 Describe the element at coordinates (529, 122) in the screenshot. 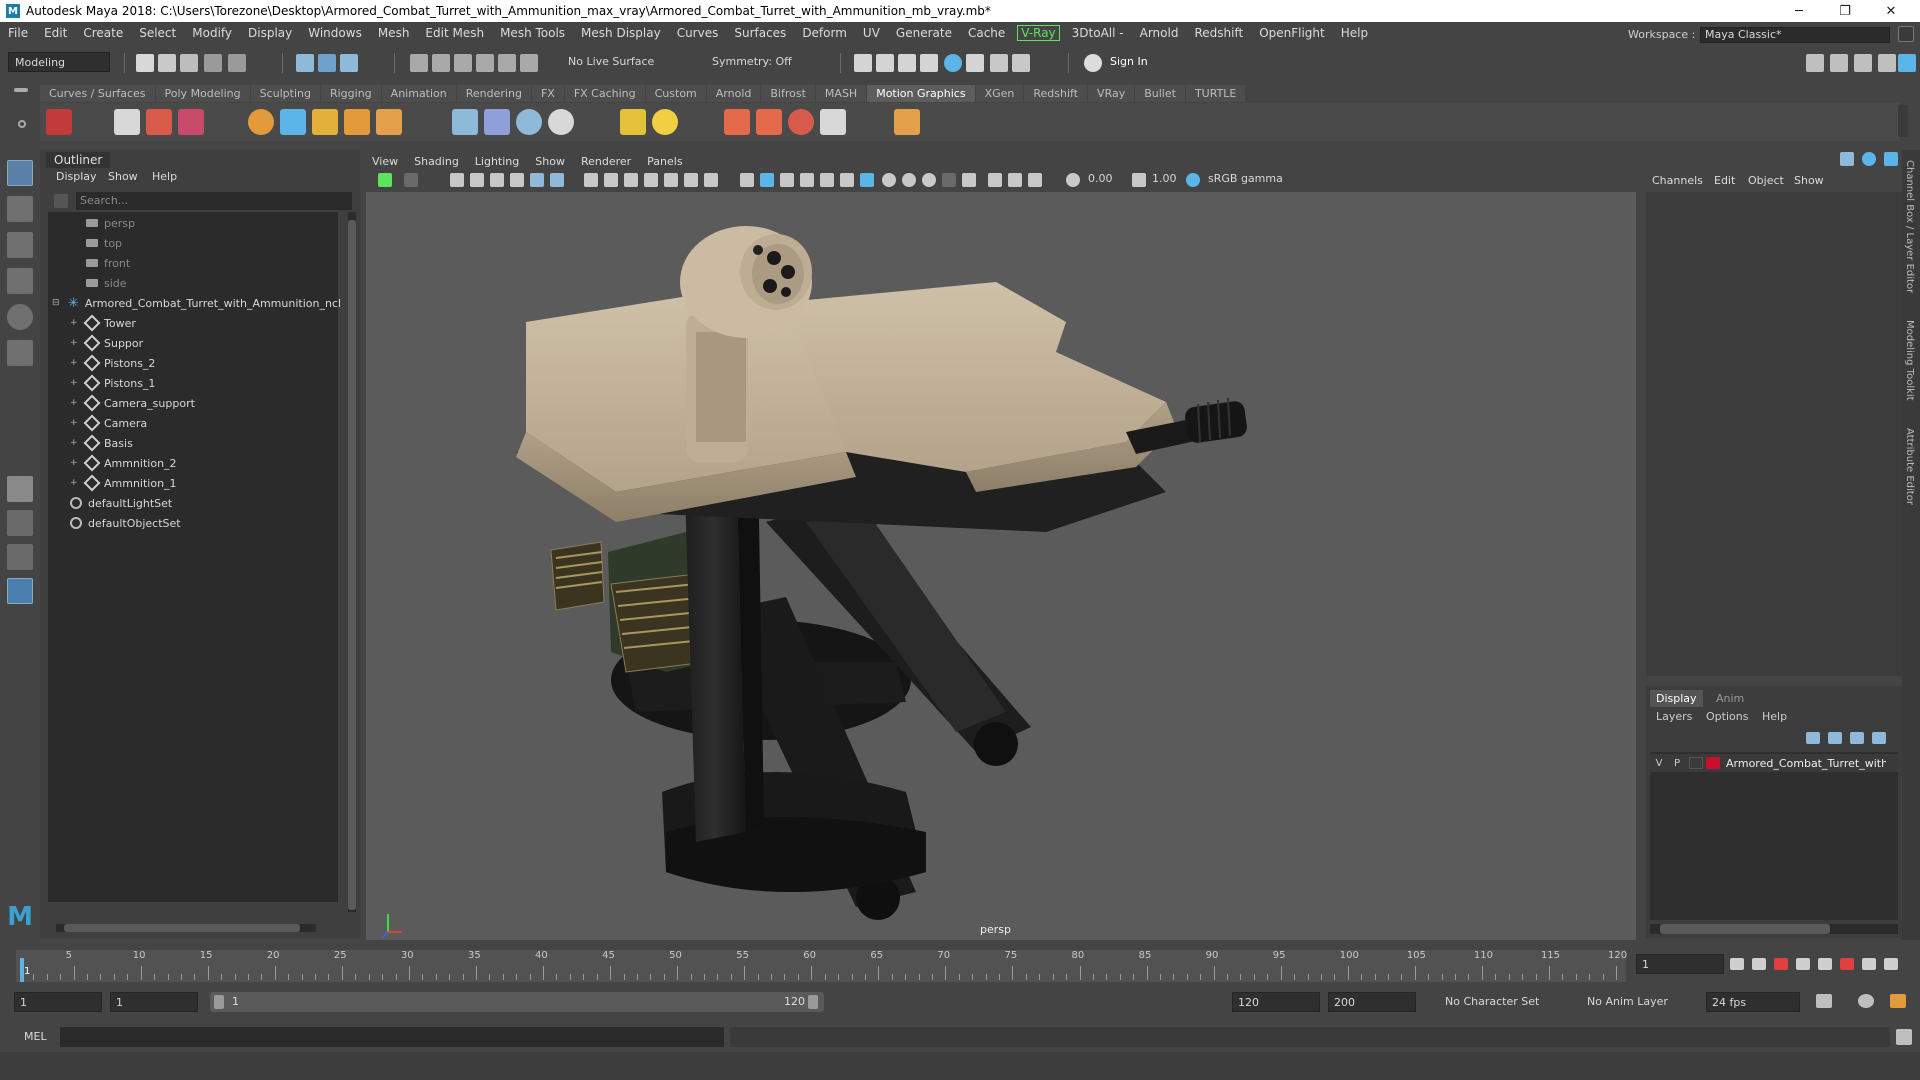

I see `mash-orbit-icon` at that location.